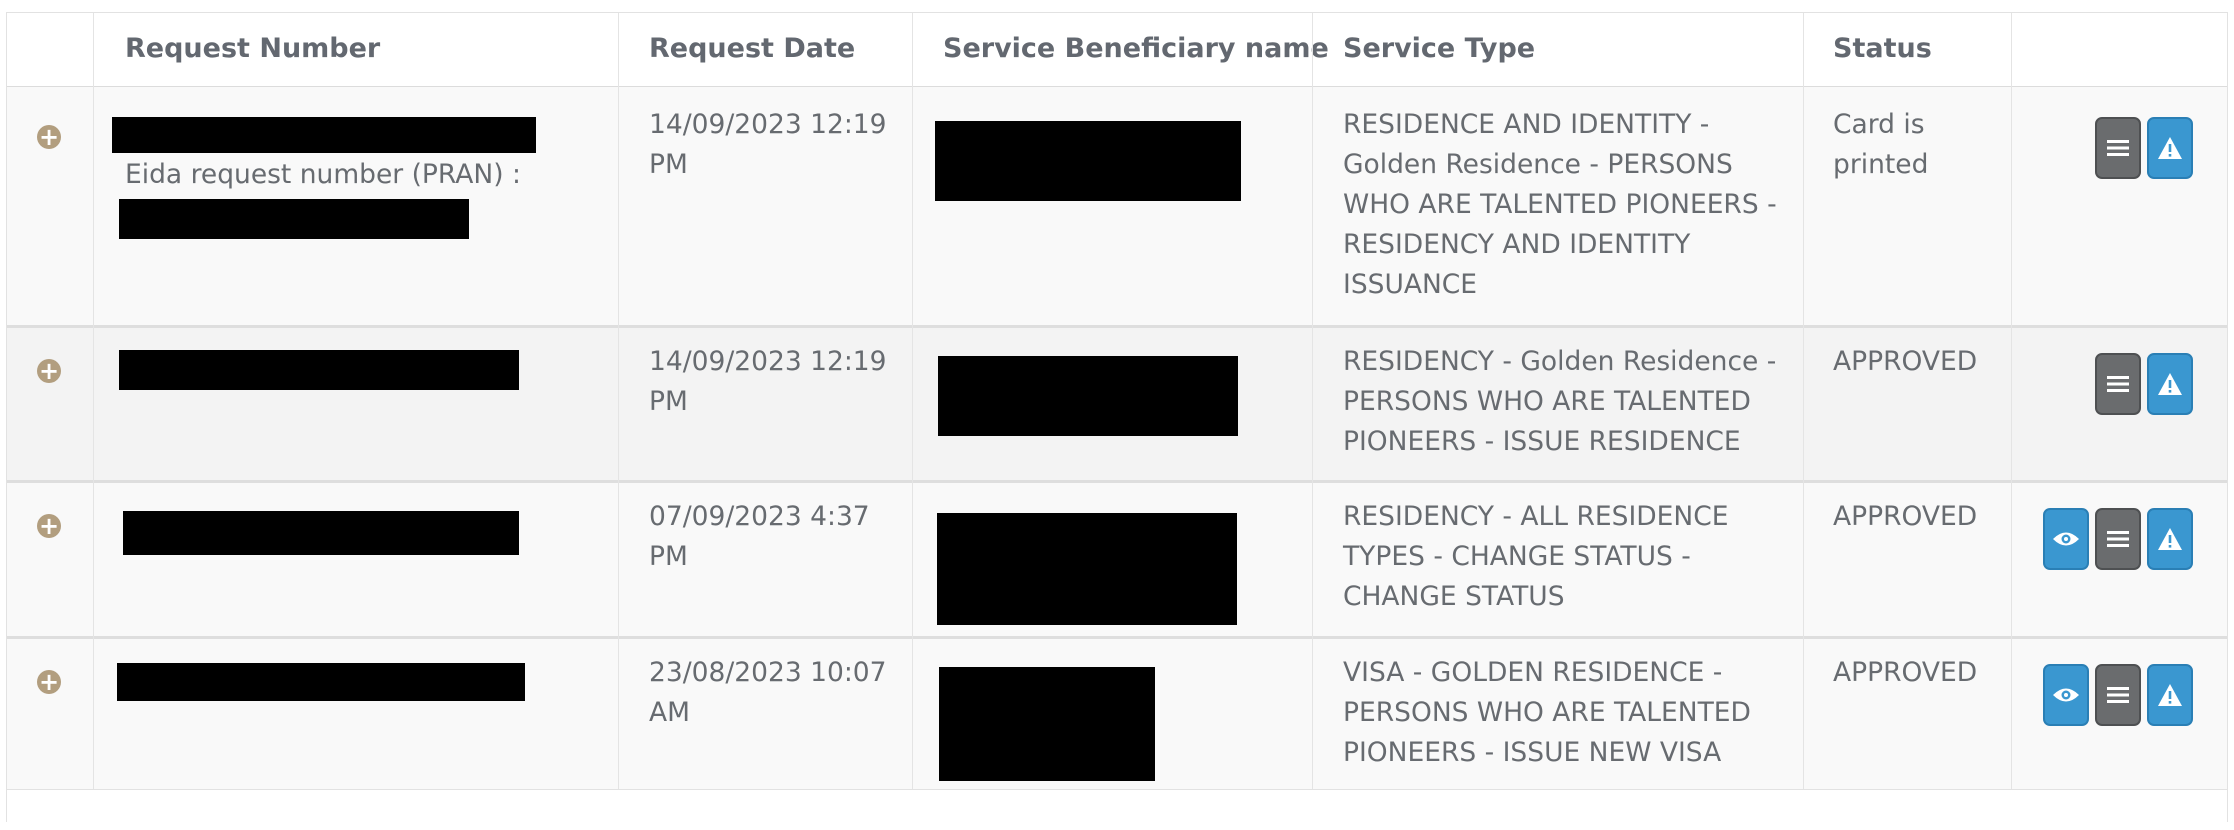  What do you see at coordinates (752, 48) in the screenshot?
I see `header-request-date: Request Date` at bounding box center [752, 48].